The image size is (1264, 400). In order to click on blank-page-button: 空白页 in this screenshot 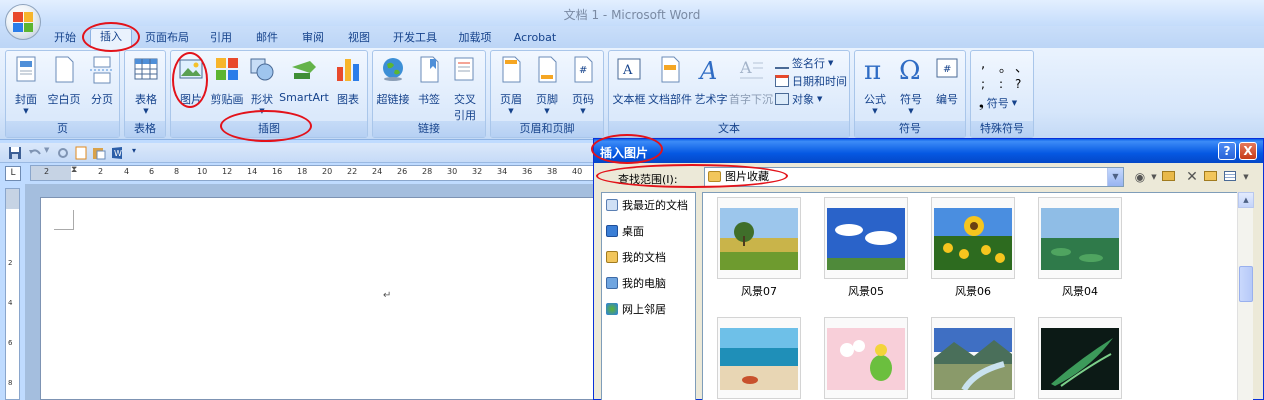, I will do `click(64, 81)`.